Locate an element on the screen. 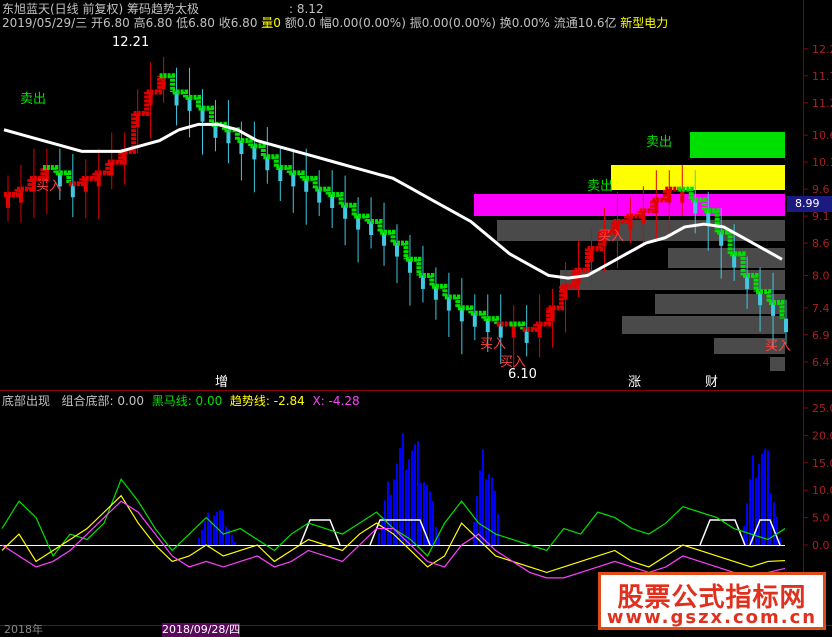  indicator-name: 筹码趋势太极 is located at coordinates (163, 9).